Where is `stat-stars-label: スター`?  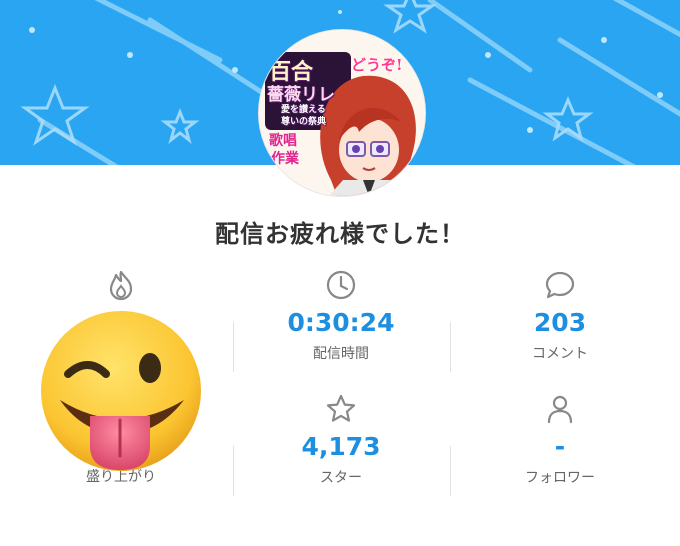
stat-stars-label: スター is located at coordinates (341, 478).